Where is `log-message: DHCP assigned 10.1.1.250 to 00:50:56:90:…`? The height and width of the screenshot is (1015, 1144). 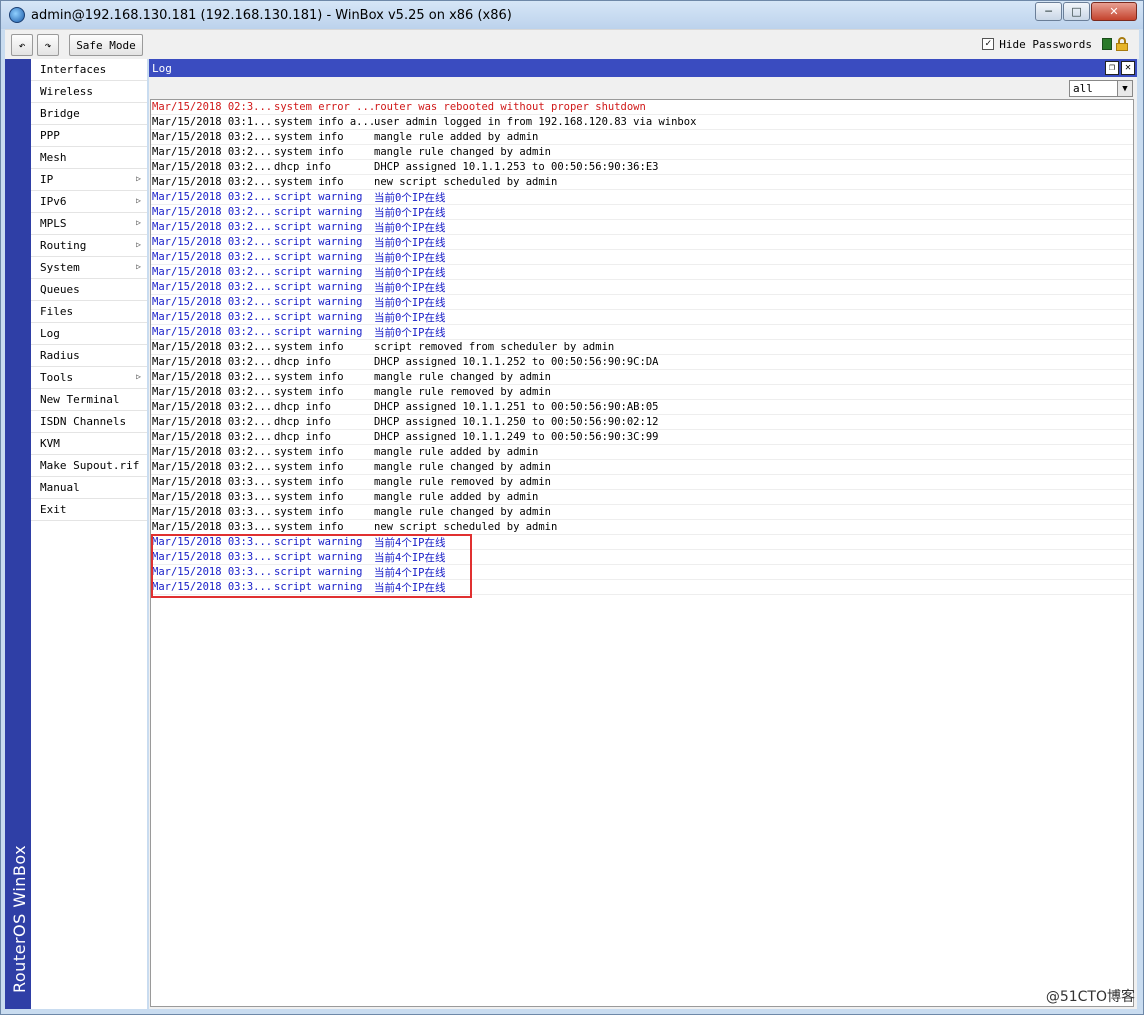 log-message: DHCP assigned 10.1.1.250 to 00:50:56:90:… is located at coordinates (516, 422).